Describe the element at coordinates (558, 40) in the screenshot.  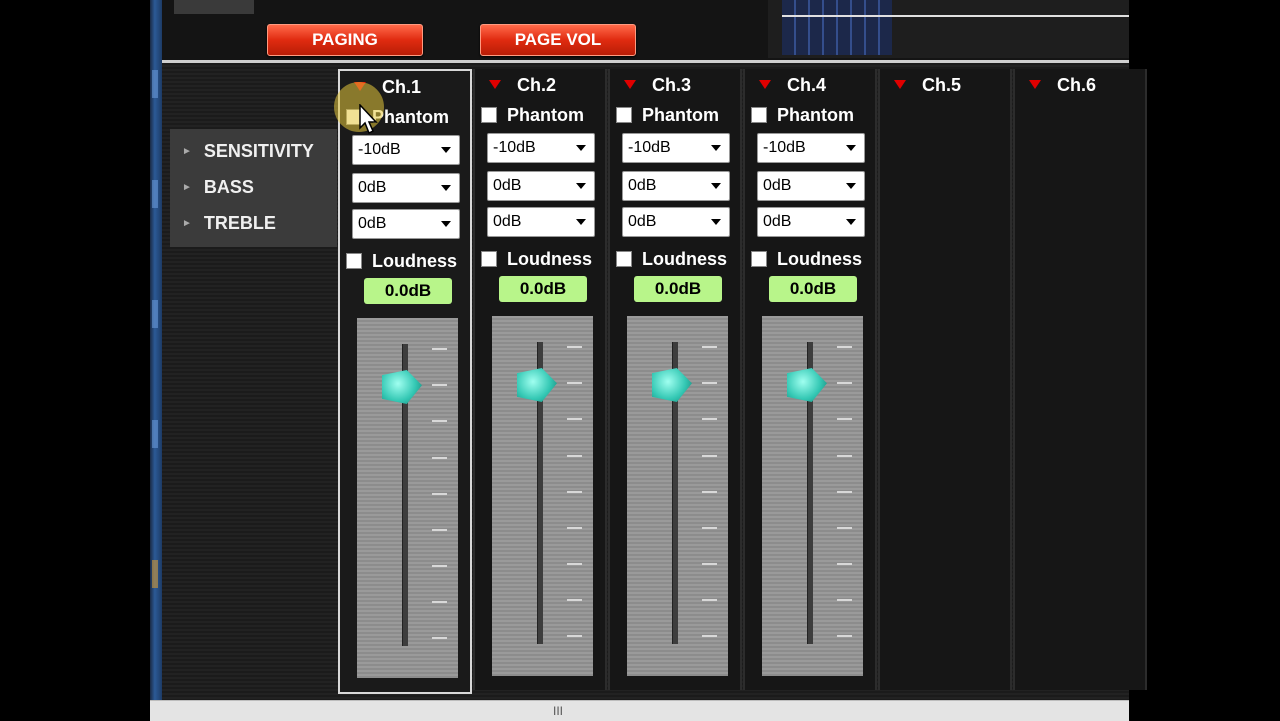
I see `page-vol-button: PAGE VOL` at that location.